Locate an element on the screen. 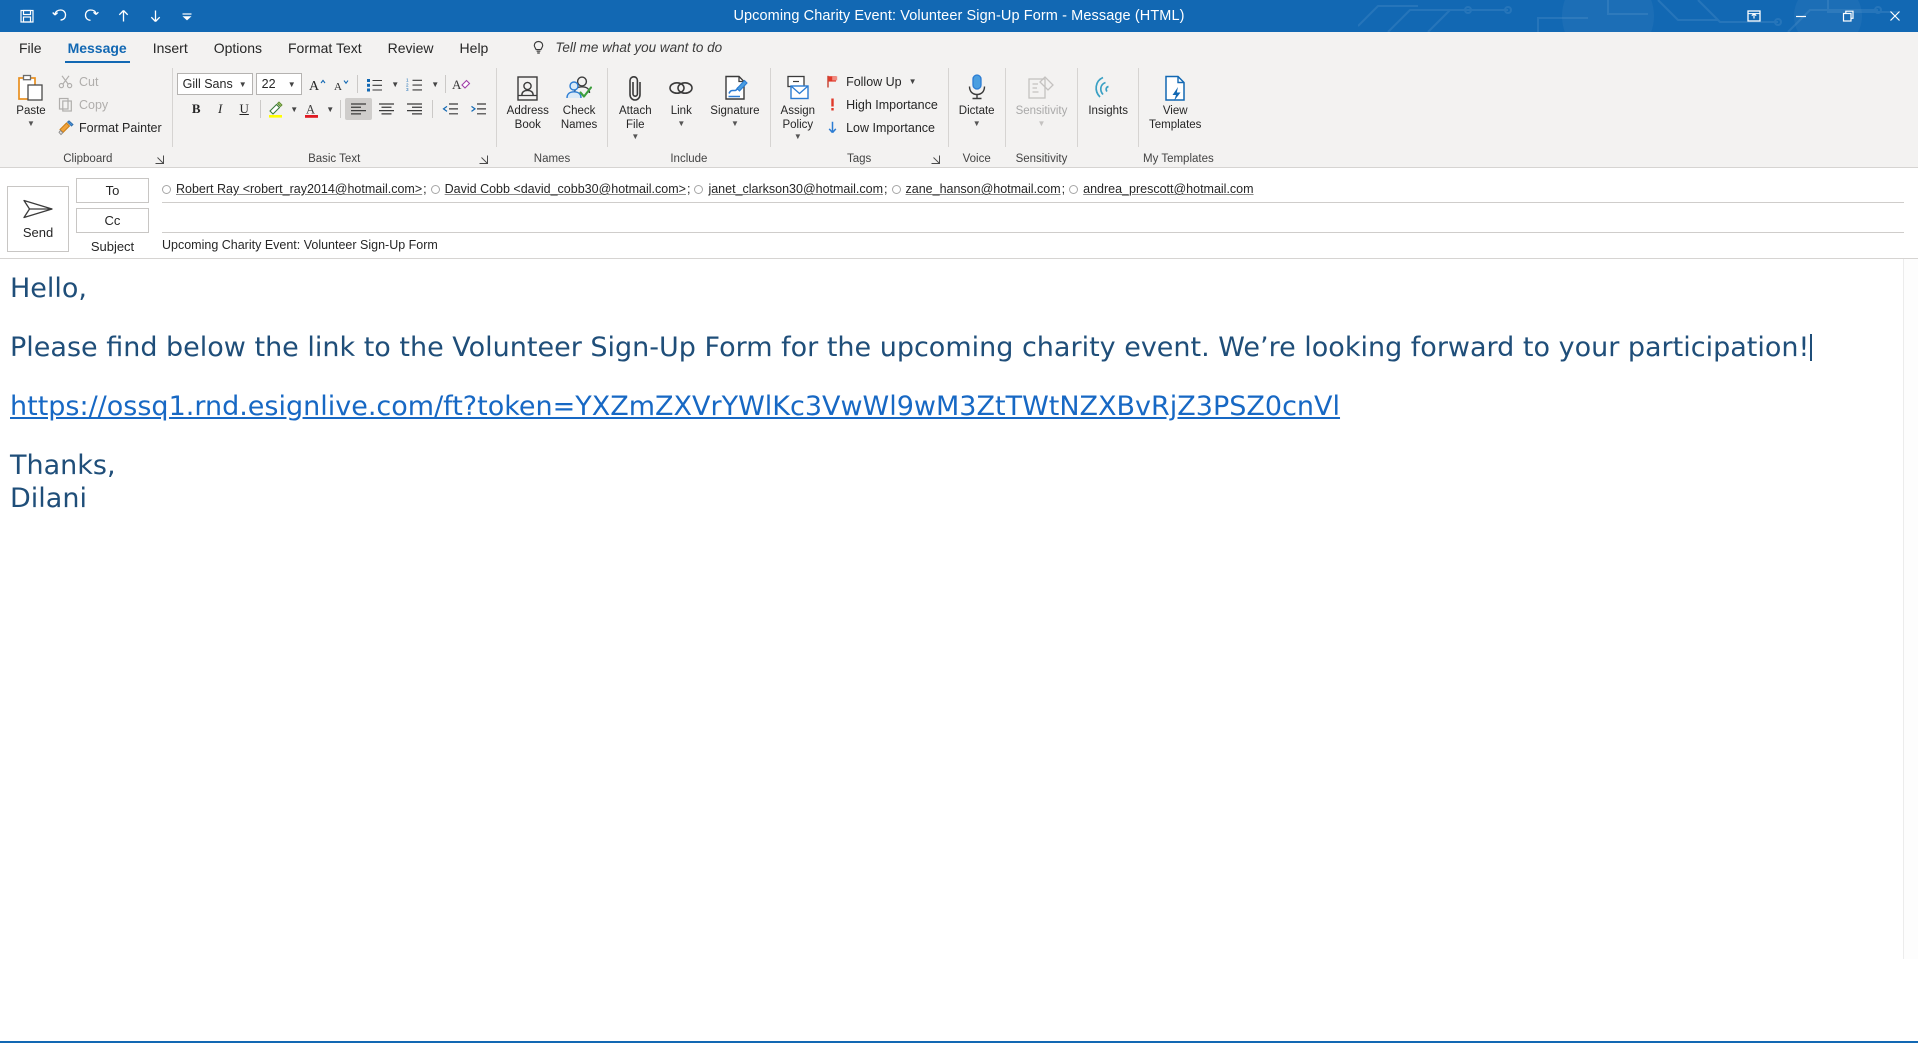 The image size is (1918, 1043). tab-help-label: Help is located at coordinates (474, 47).